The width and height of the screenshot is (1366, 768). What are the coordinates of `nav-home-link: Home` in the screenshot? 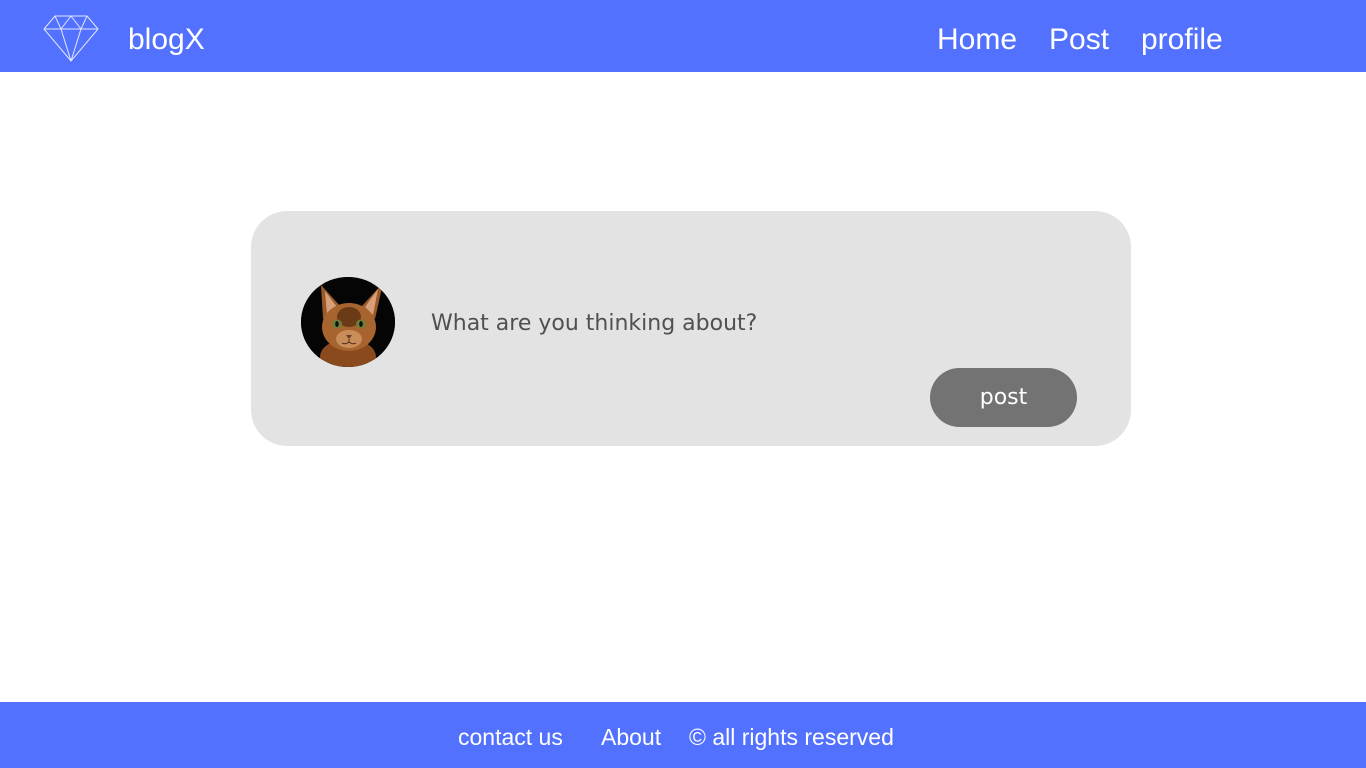 It's located at (977, 40).